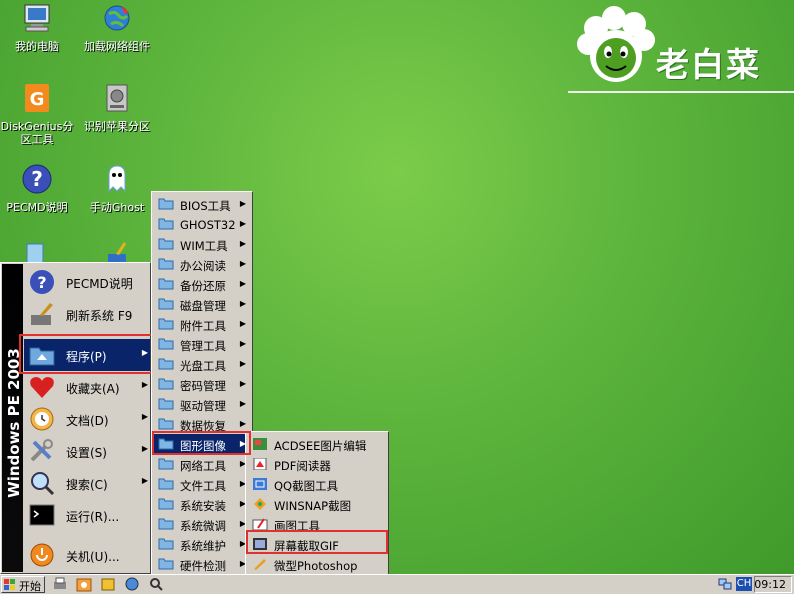 This screenshot has width=794, height=594. I want to click on start-item-pecmd-help: ? PECMD说明, so click(87, 282).